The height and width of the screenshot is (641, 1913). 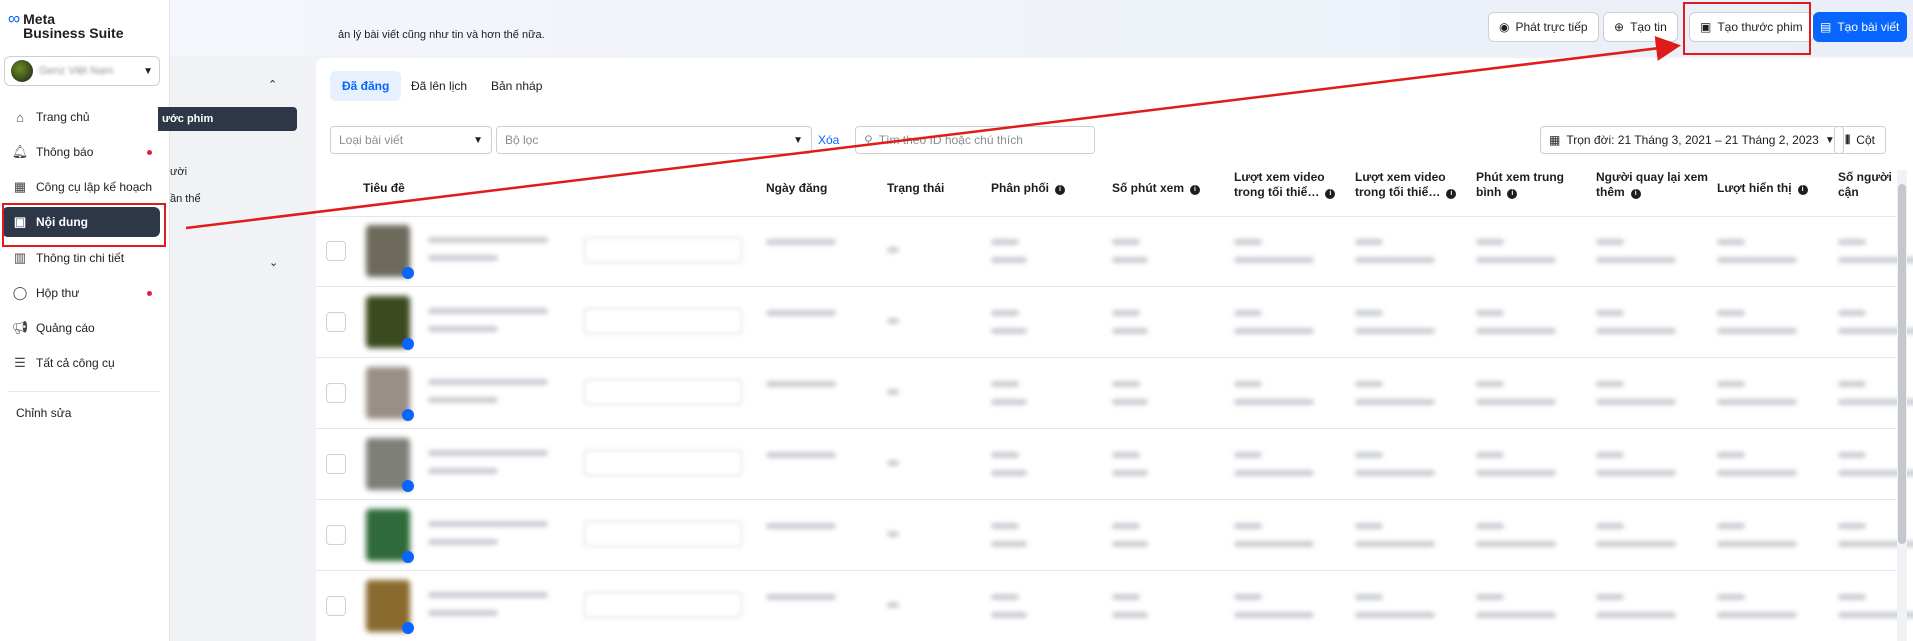 What do you see at coordinates (522, 140) in the screenshot?
I see `filter-value: Bộ lọc` at bounding box center [522, 140].